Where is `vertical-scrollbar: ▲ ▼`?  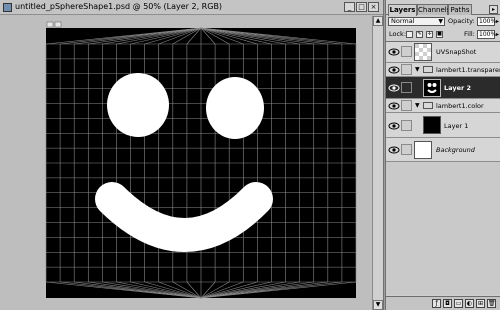
vertical-scrollbar: ▲ ▼ is located at coordinates (377, 163).